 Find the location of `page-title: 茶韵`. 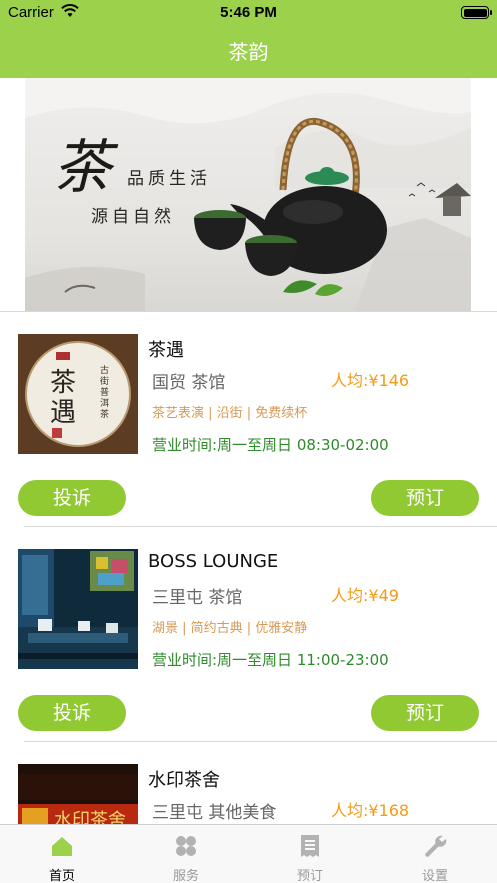

page-title: 茶韵 is located at coordinates (248, 52).